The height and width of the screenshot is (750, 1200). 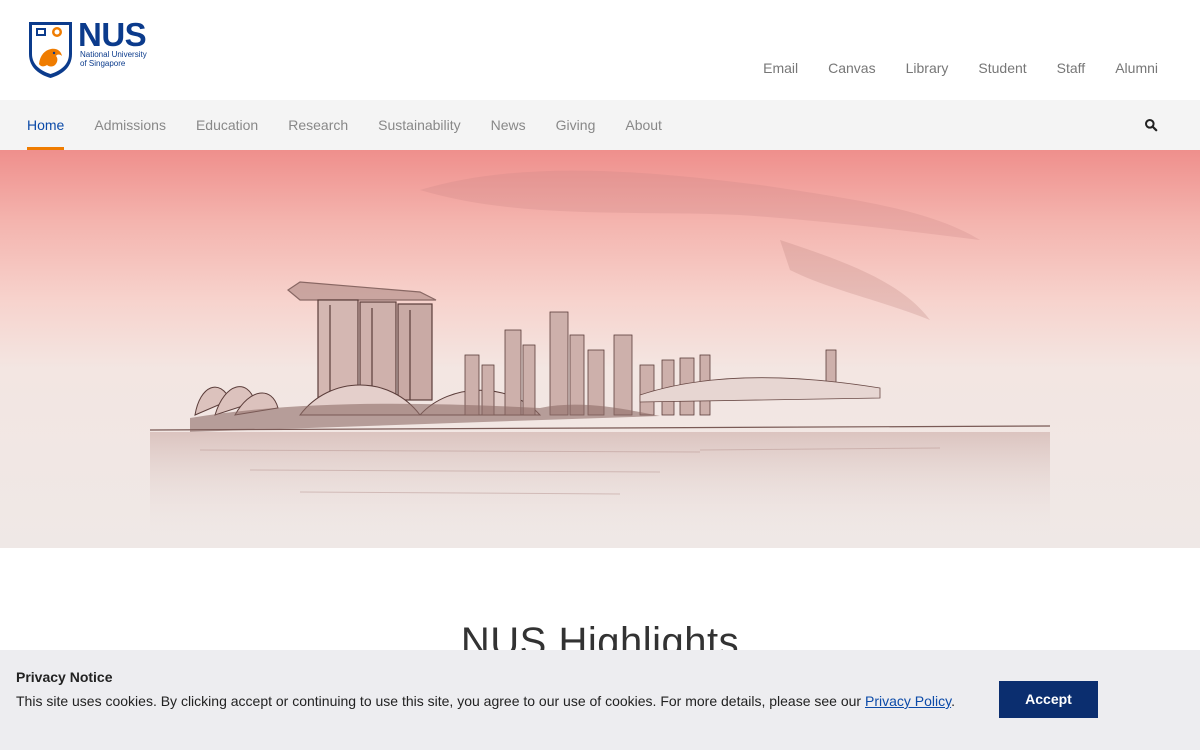 What do you see at coordinates (1151, 125) in the screenshot?
I see `search-icon` at bounding box center [1151, 125].